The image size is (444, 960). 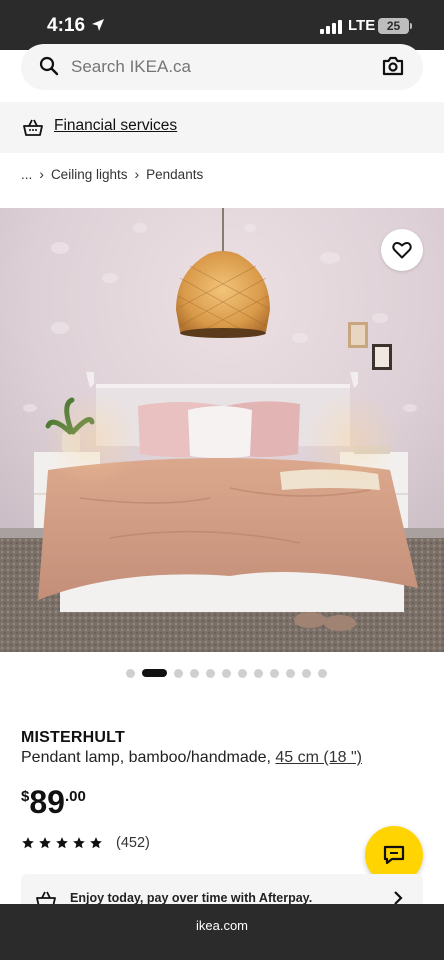 I want to click on cellular-signal-icon, so click(x=331, y=26).